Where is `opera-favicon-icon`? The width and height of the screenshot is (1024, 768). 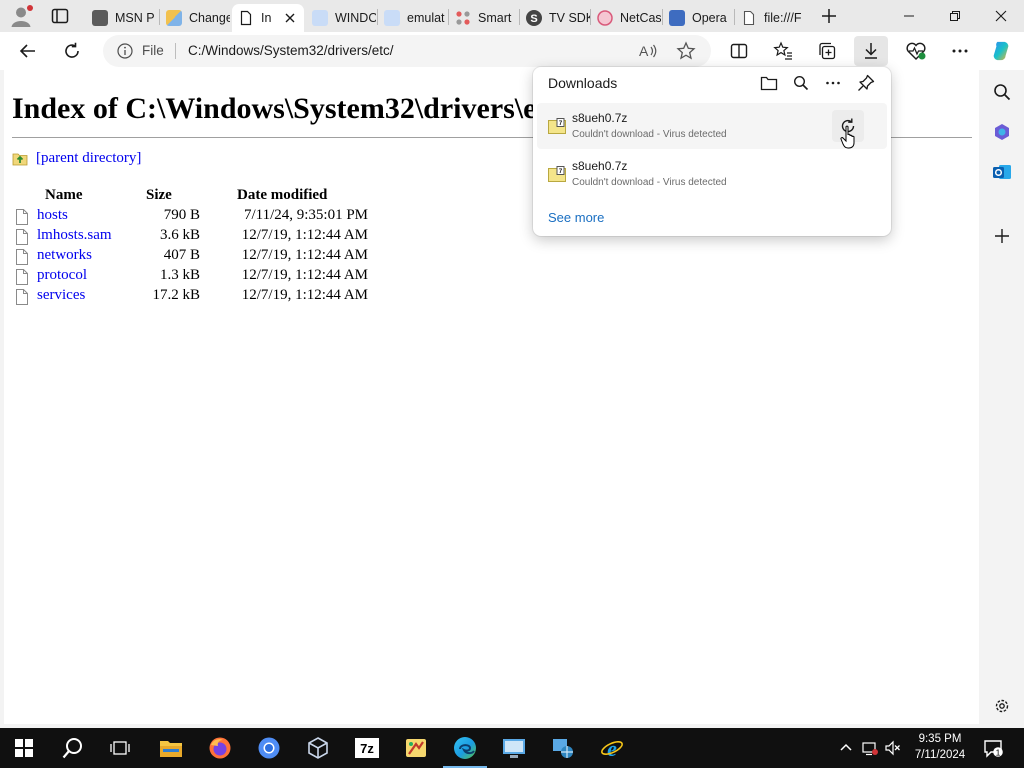 opera-favicon-icon is located at coordinates (677, 18).